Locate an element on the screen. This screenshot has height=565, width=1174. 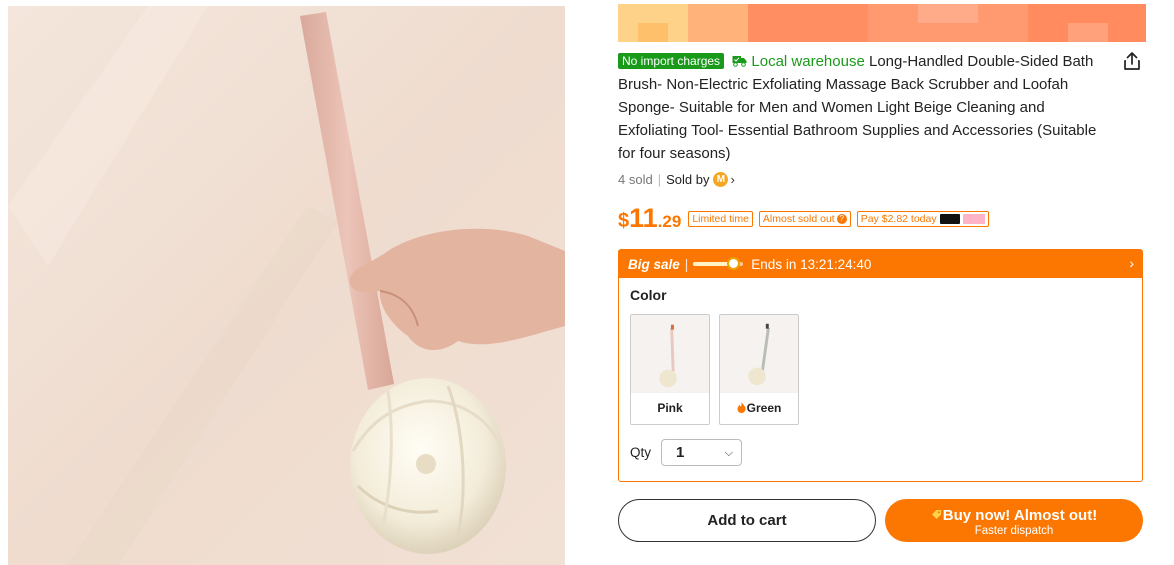
qty-label: Qty is located at coordinates (641, 452).